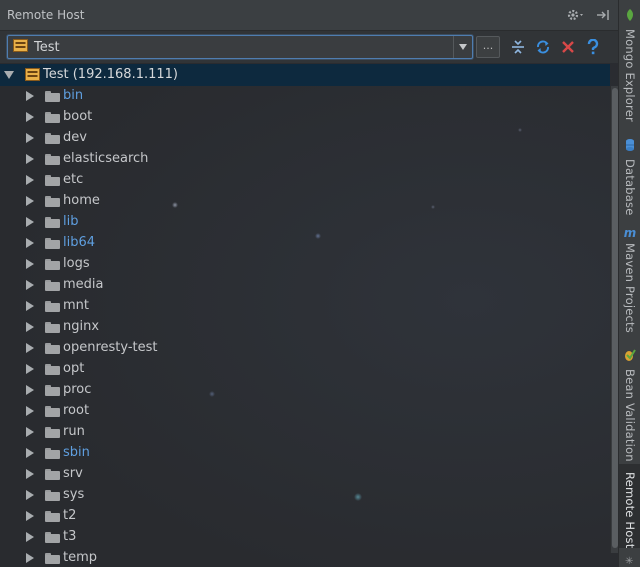 The height and width of the screenshot is (567, 640). Describe the element at coordinates (110, 347) in the screenshot. I see `folder-name: openresty-test` at that location.